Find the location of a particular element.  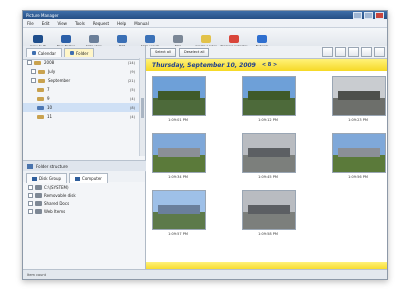

view-mode-5-button is located at coordinates (379, 52).